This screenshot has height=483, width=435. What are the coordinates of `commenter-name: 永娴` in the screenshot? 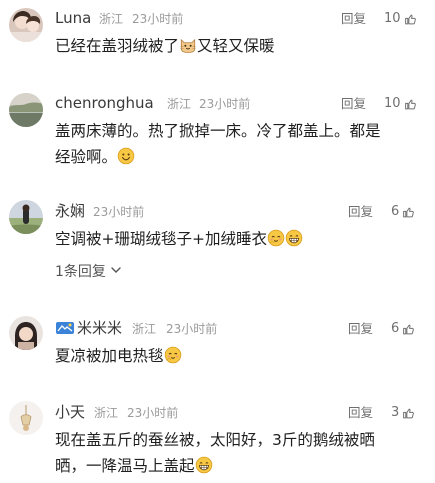 It's located at (70, 211).